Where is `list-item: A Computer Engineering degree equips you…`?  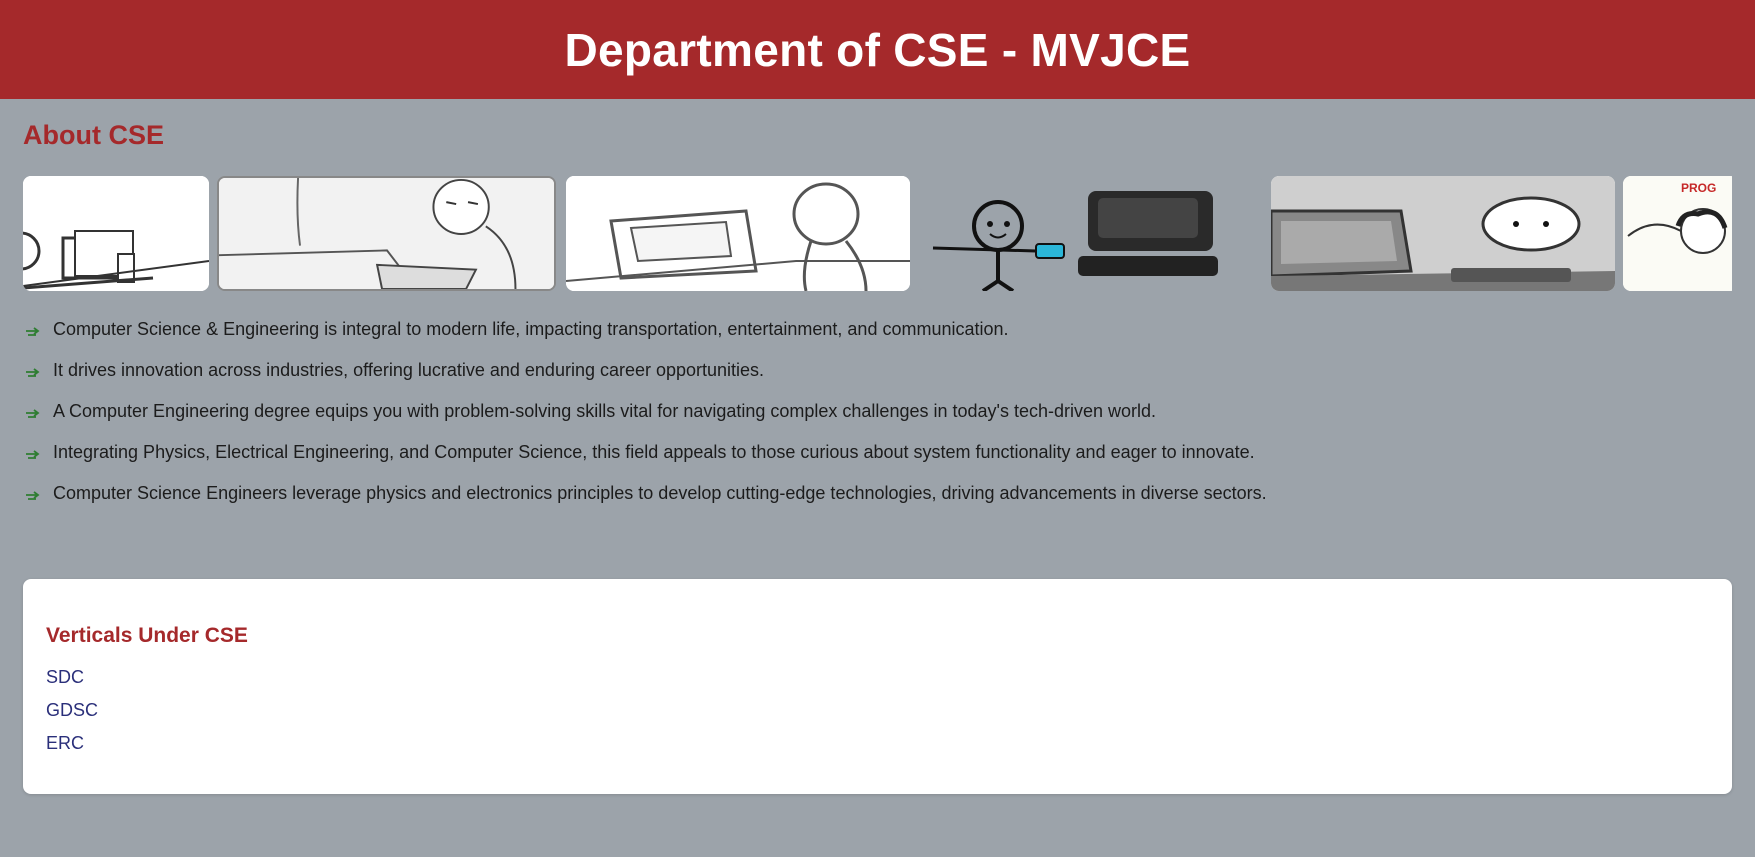
list-item: A Computer Engineering degree equips you… is located at coordinates (873, 420).